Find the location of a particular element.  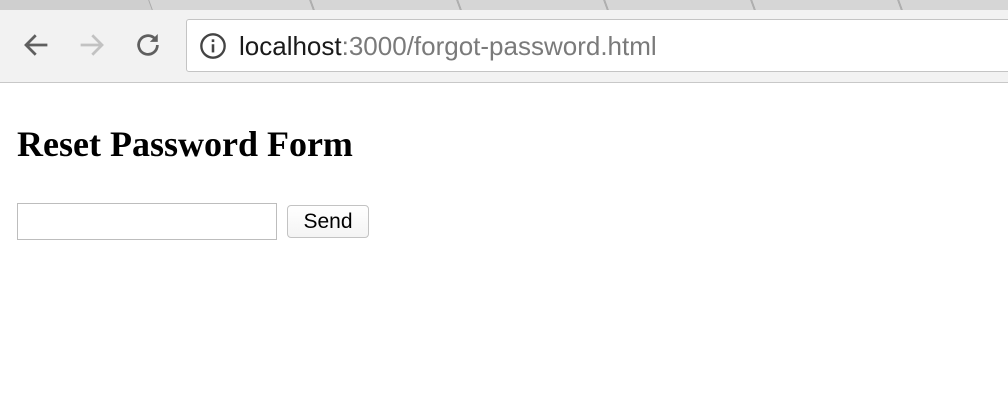

email-input is located at coordinates (147, 221).